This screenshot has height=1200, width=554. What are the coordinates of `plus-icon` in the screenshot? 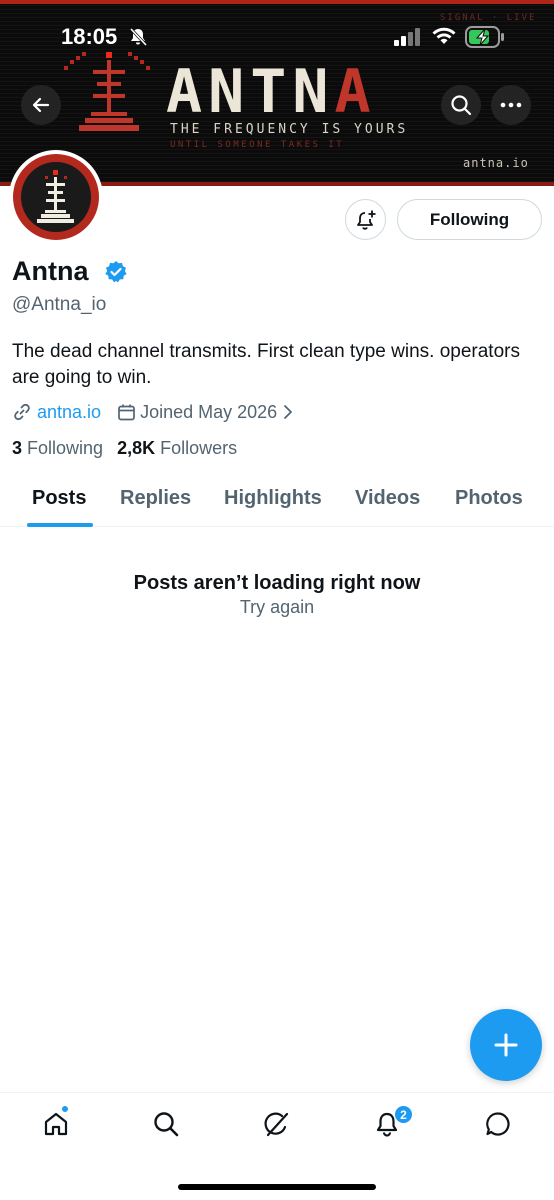 It's located at (506, 1045).